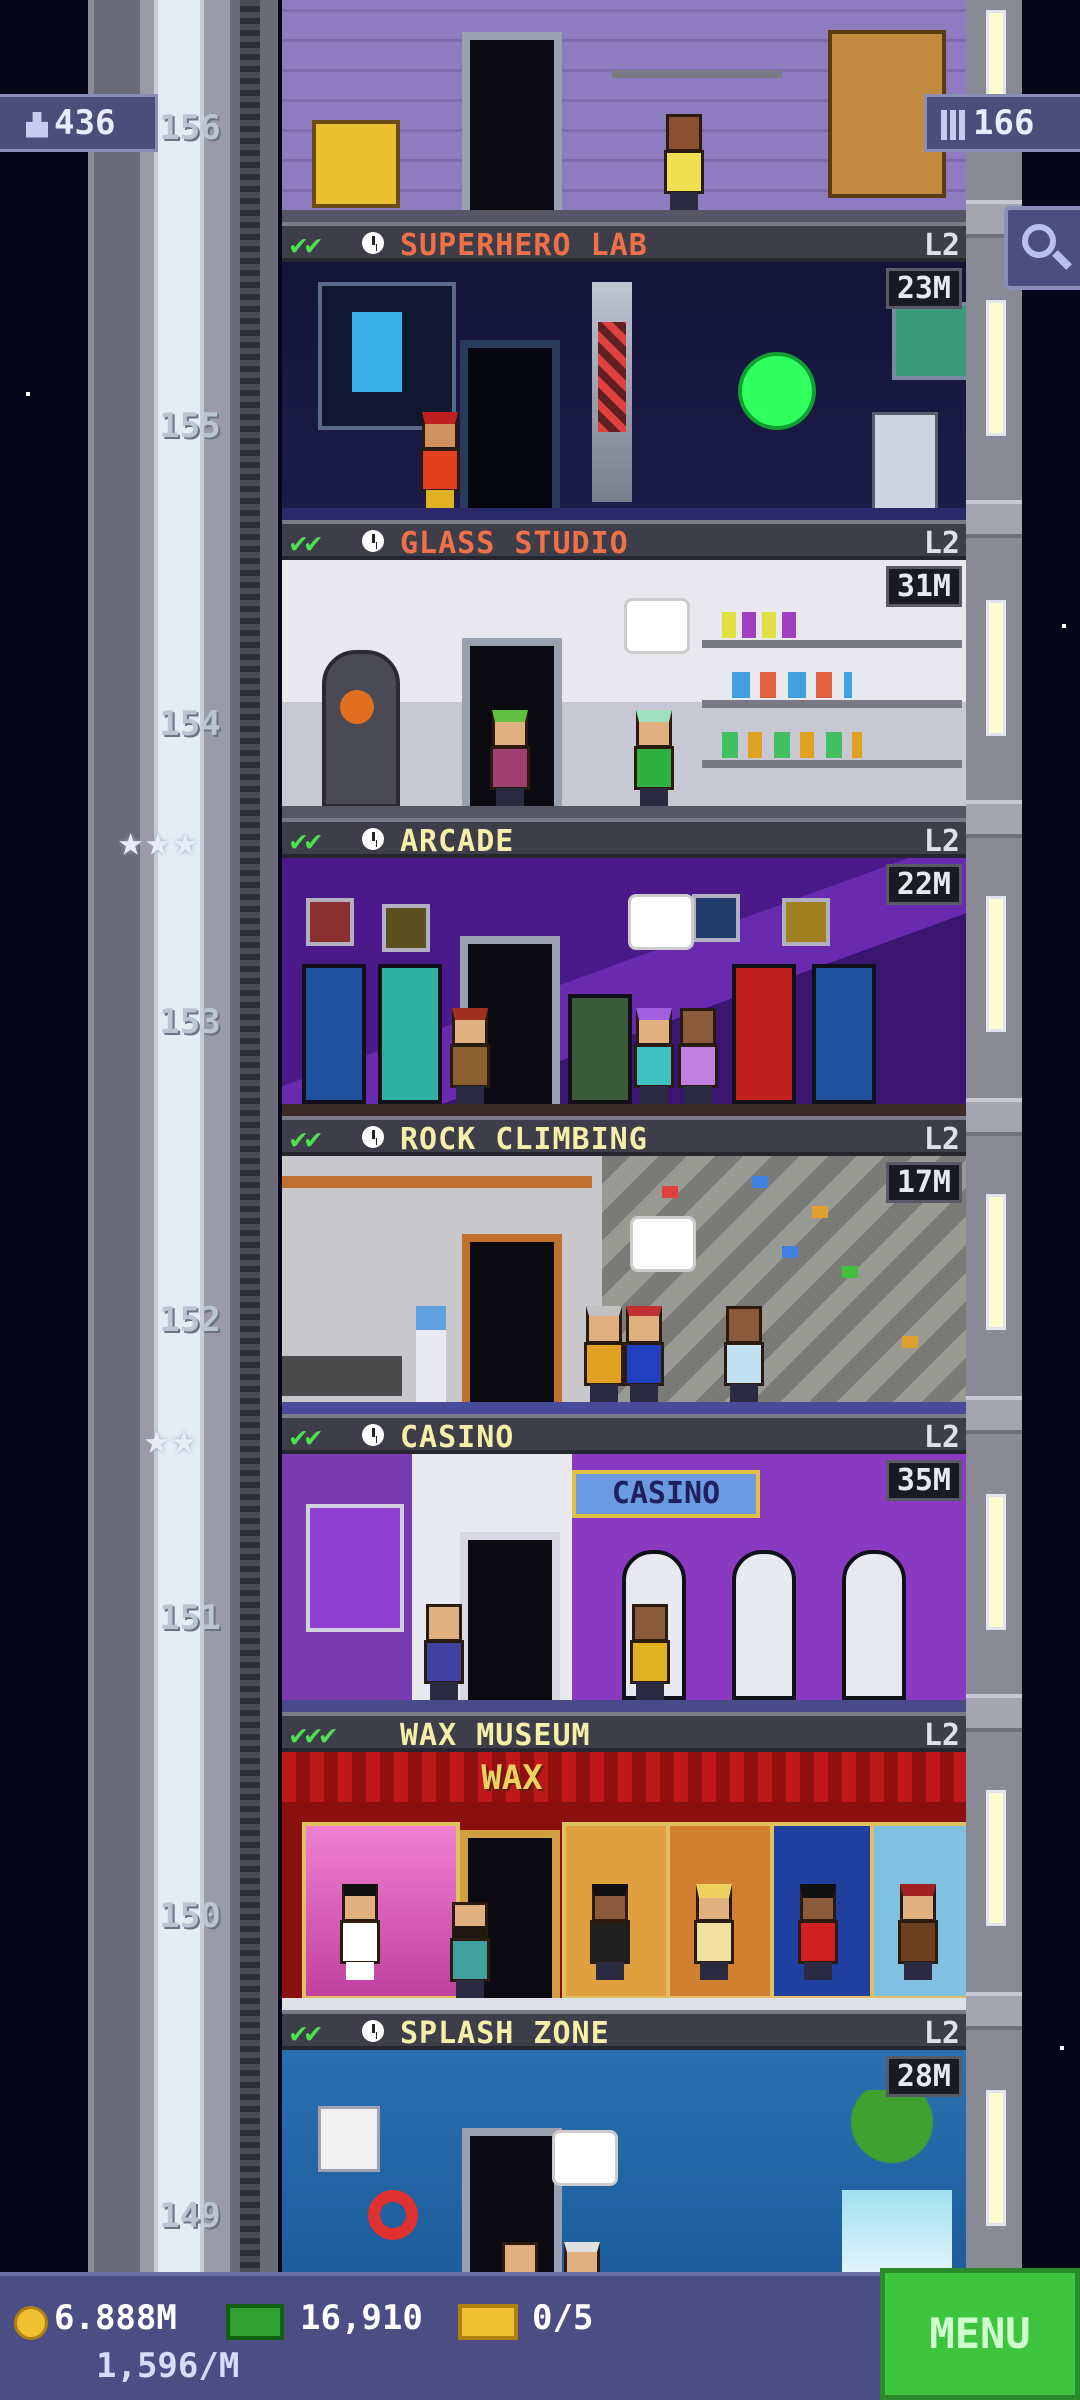 This screenshot has height=2400, width=1080. Describe the element at coordinates (190, 1618) in the screenshot. I see `elevator-floor-number: 151` at that location.